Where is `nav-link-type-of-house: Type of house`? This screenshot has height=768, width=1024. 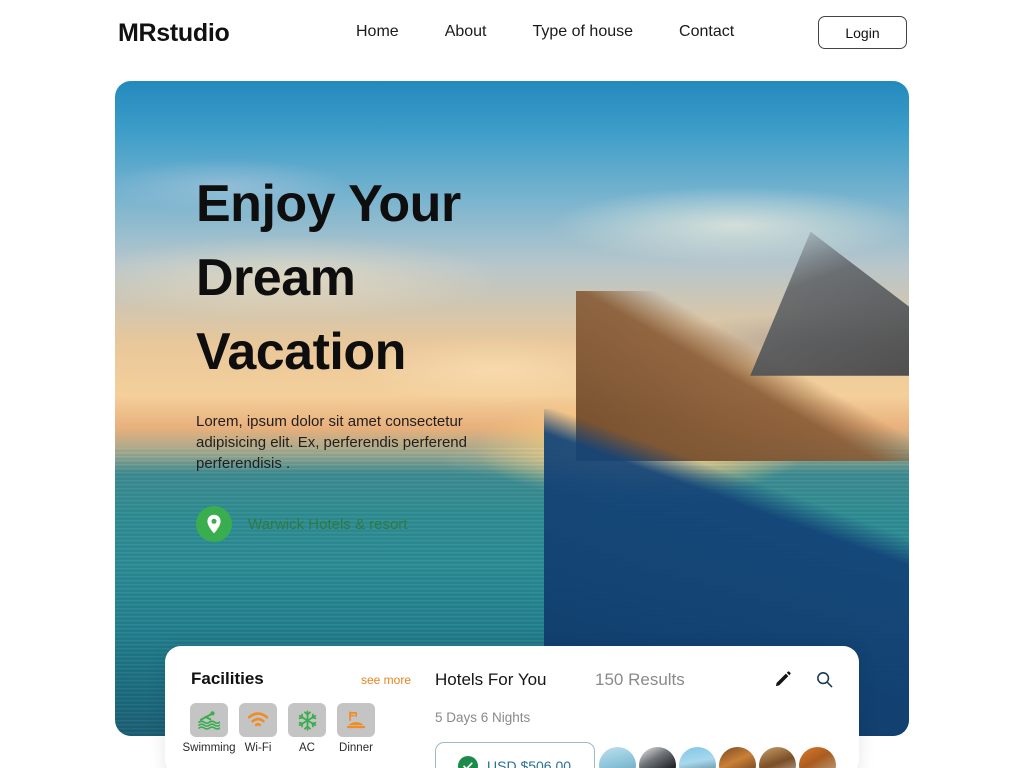 nav-link-type-of-house: Type of house is located at coordinates (583, 32).